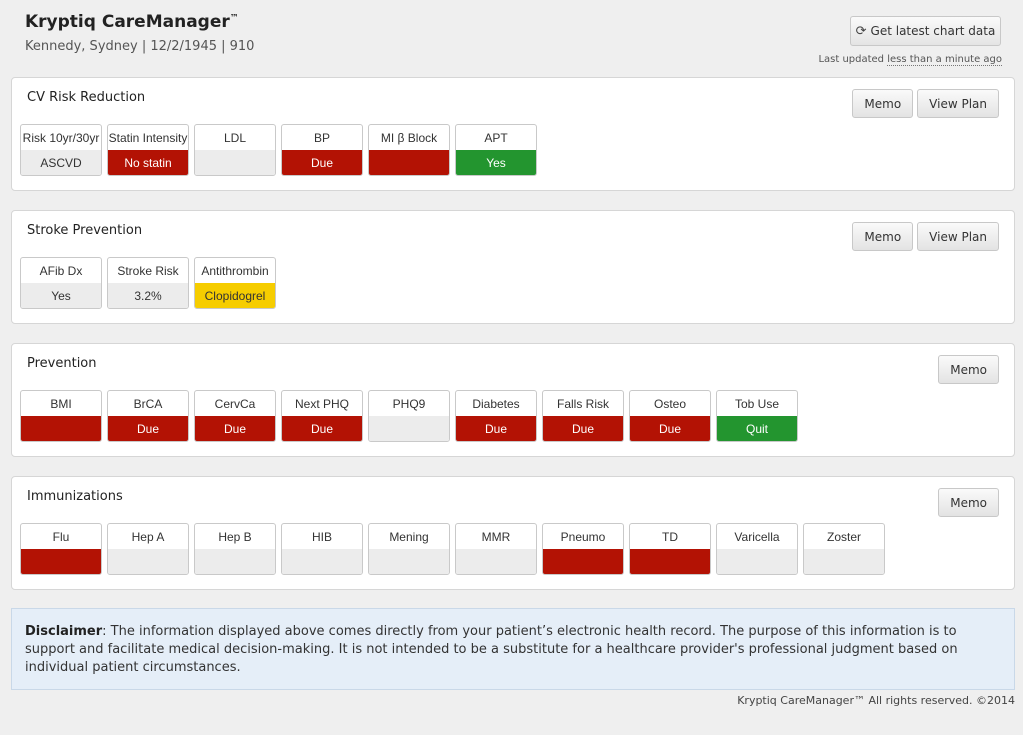 The image size is (1023, 735). I want to click on refresh-icon: ⟳, so click(861, 31).